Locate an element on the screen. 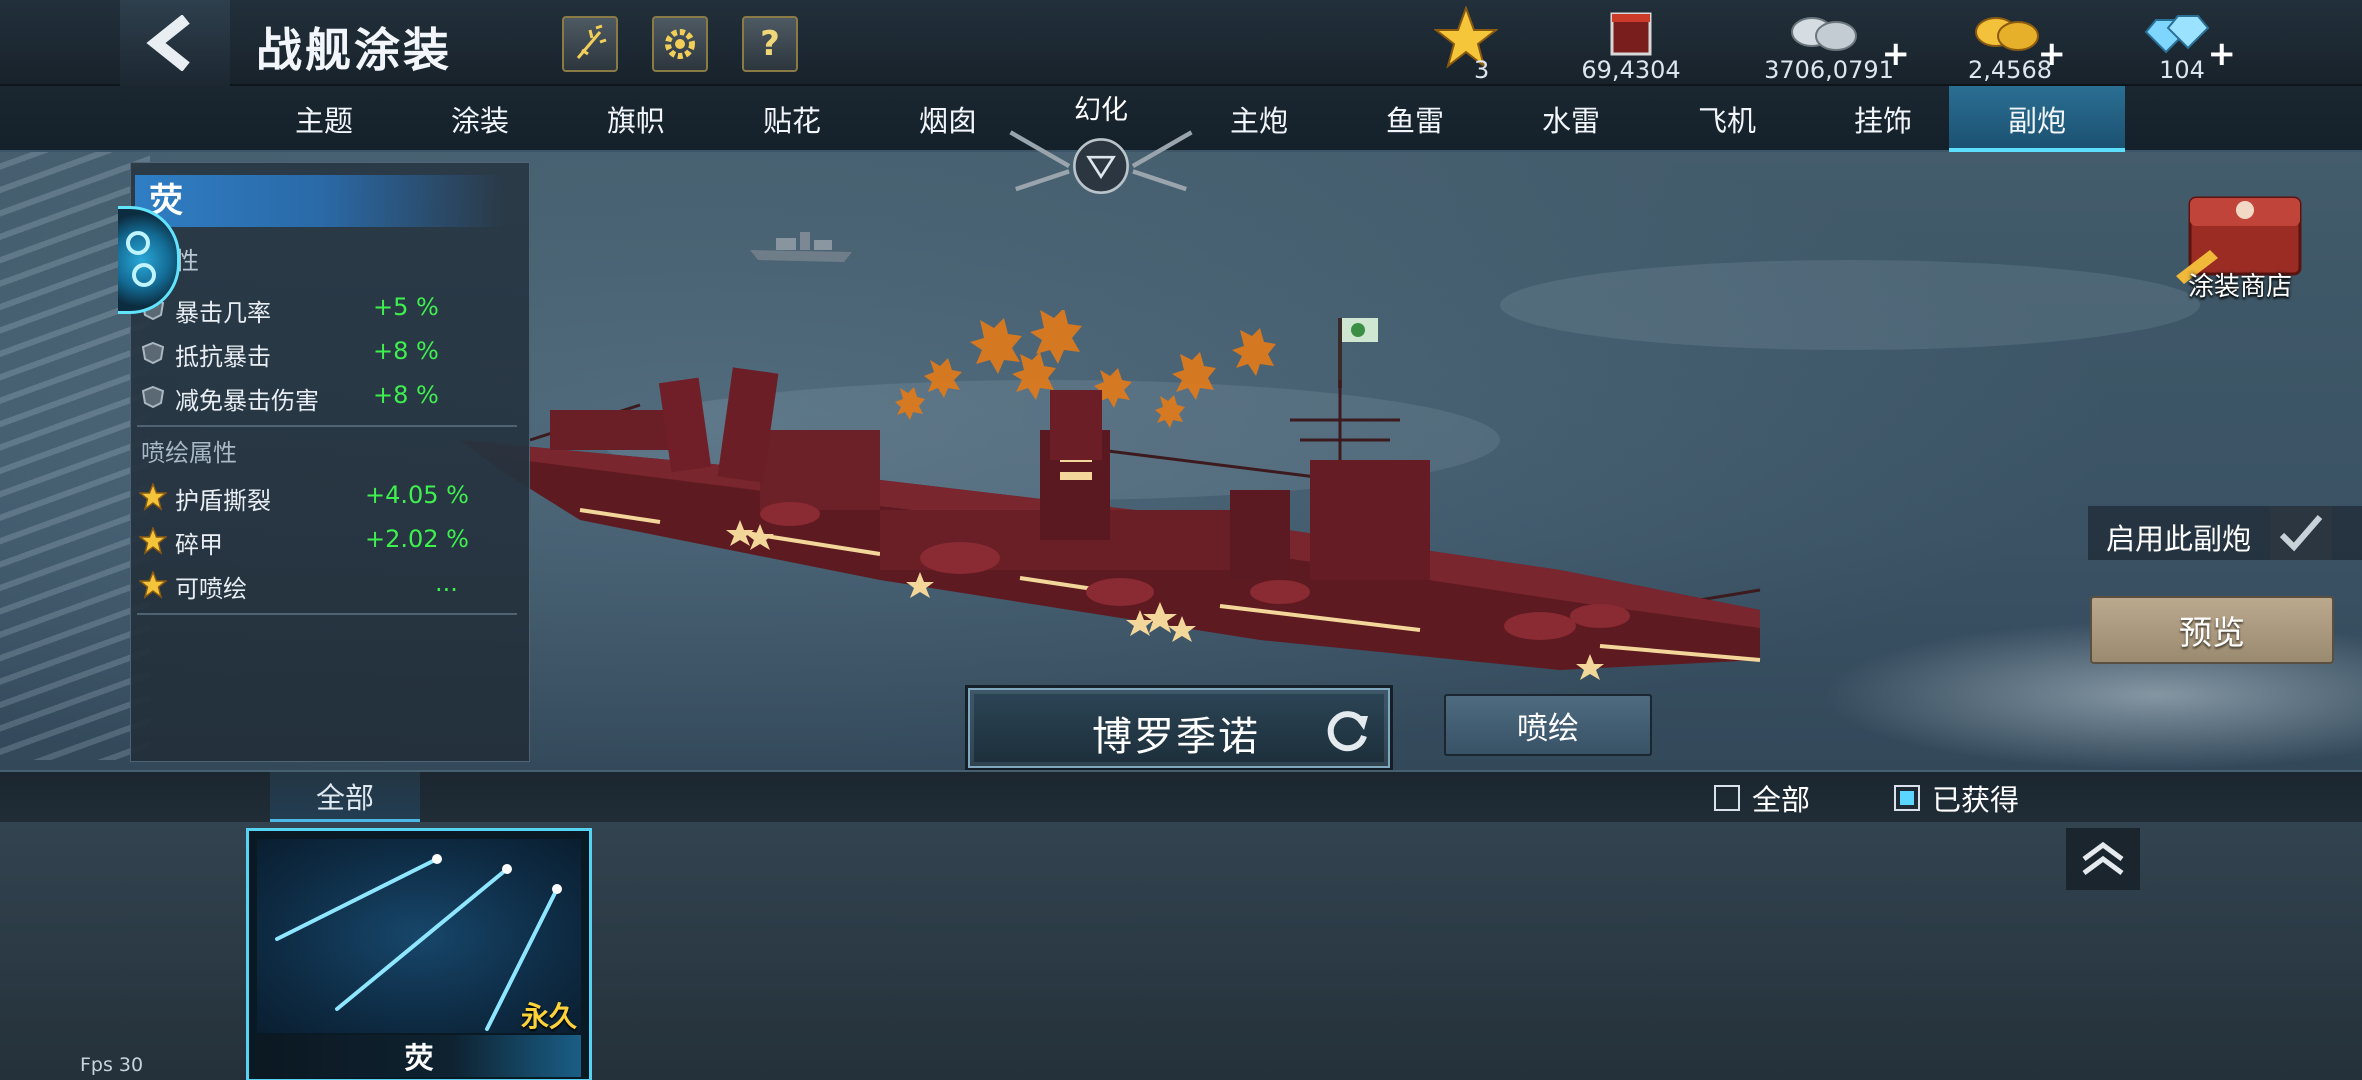 Image resolution: width=2362 pixels, height=1080 pixels. tab-flag: 旗帜 is located at coordinates (636, 119).